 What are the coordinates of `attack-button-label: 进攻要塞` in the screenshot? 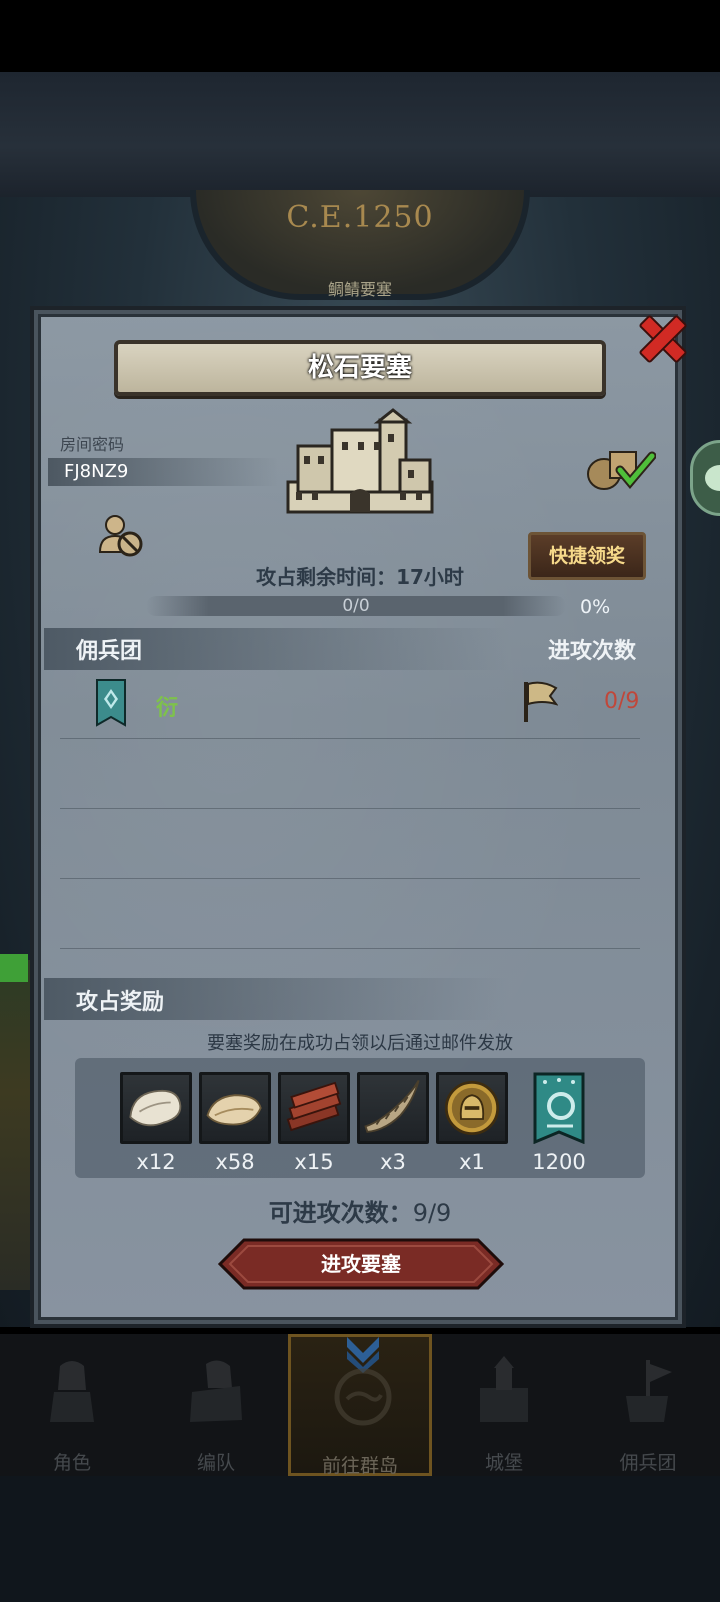 It's located at (361, 1264).